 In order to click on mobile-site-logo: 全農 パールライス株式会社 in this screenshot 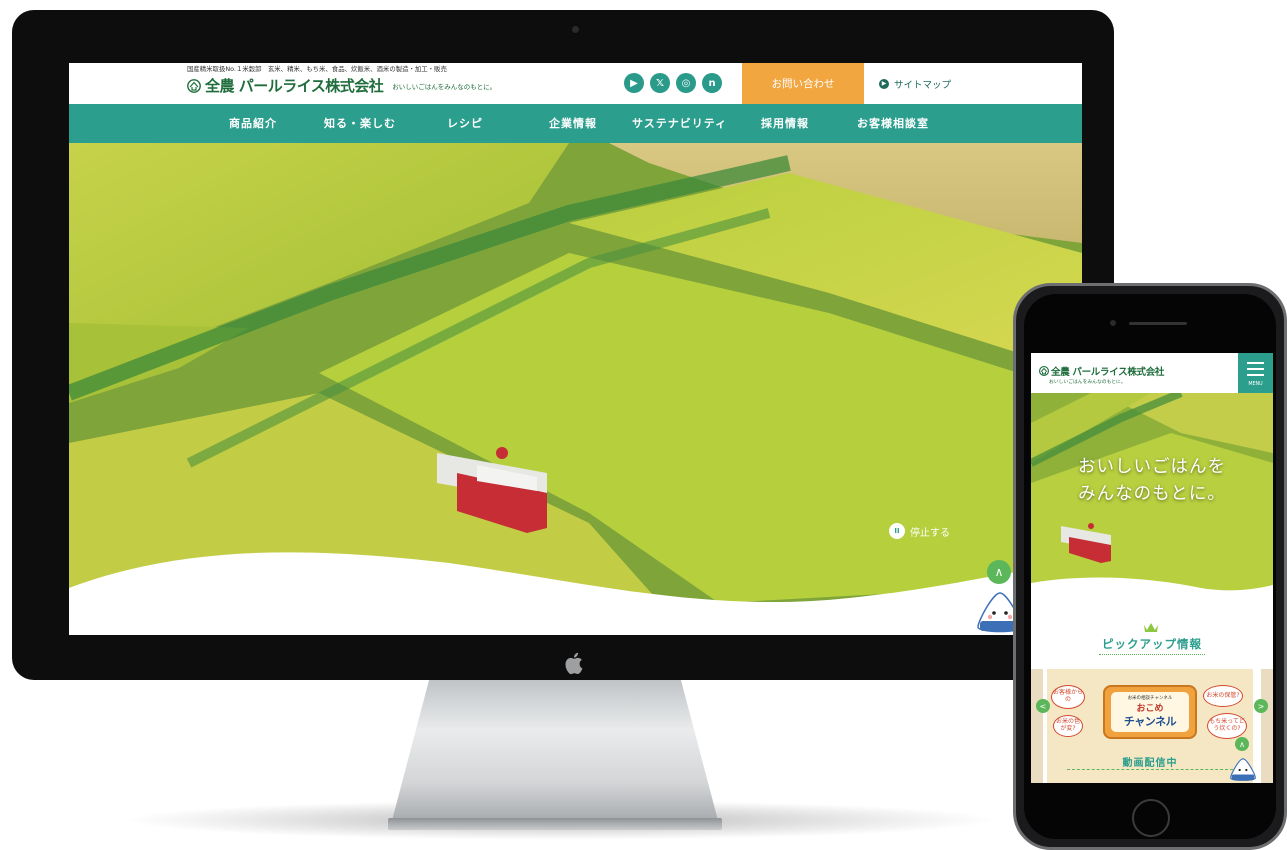, I will do `click(1101, 371)`.